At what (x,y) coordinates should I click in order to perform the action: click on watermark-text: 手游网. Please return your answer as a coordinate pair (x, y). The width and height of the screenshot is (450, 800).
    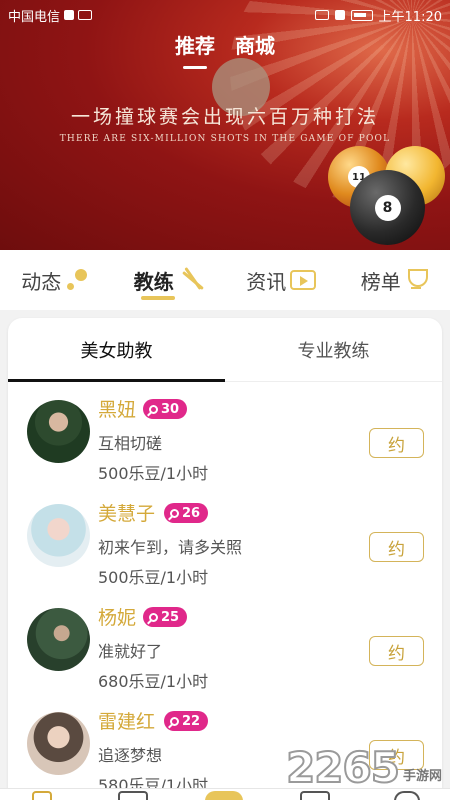
    Looking at the image, I should click on (422, 776).